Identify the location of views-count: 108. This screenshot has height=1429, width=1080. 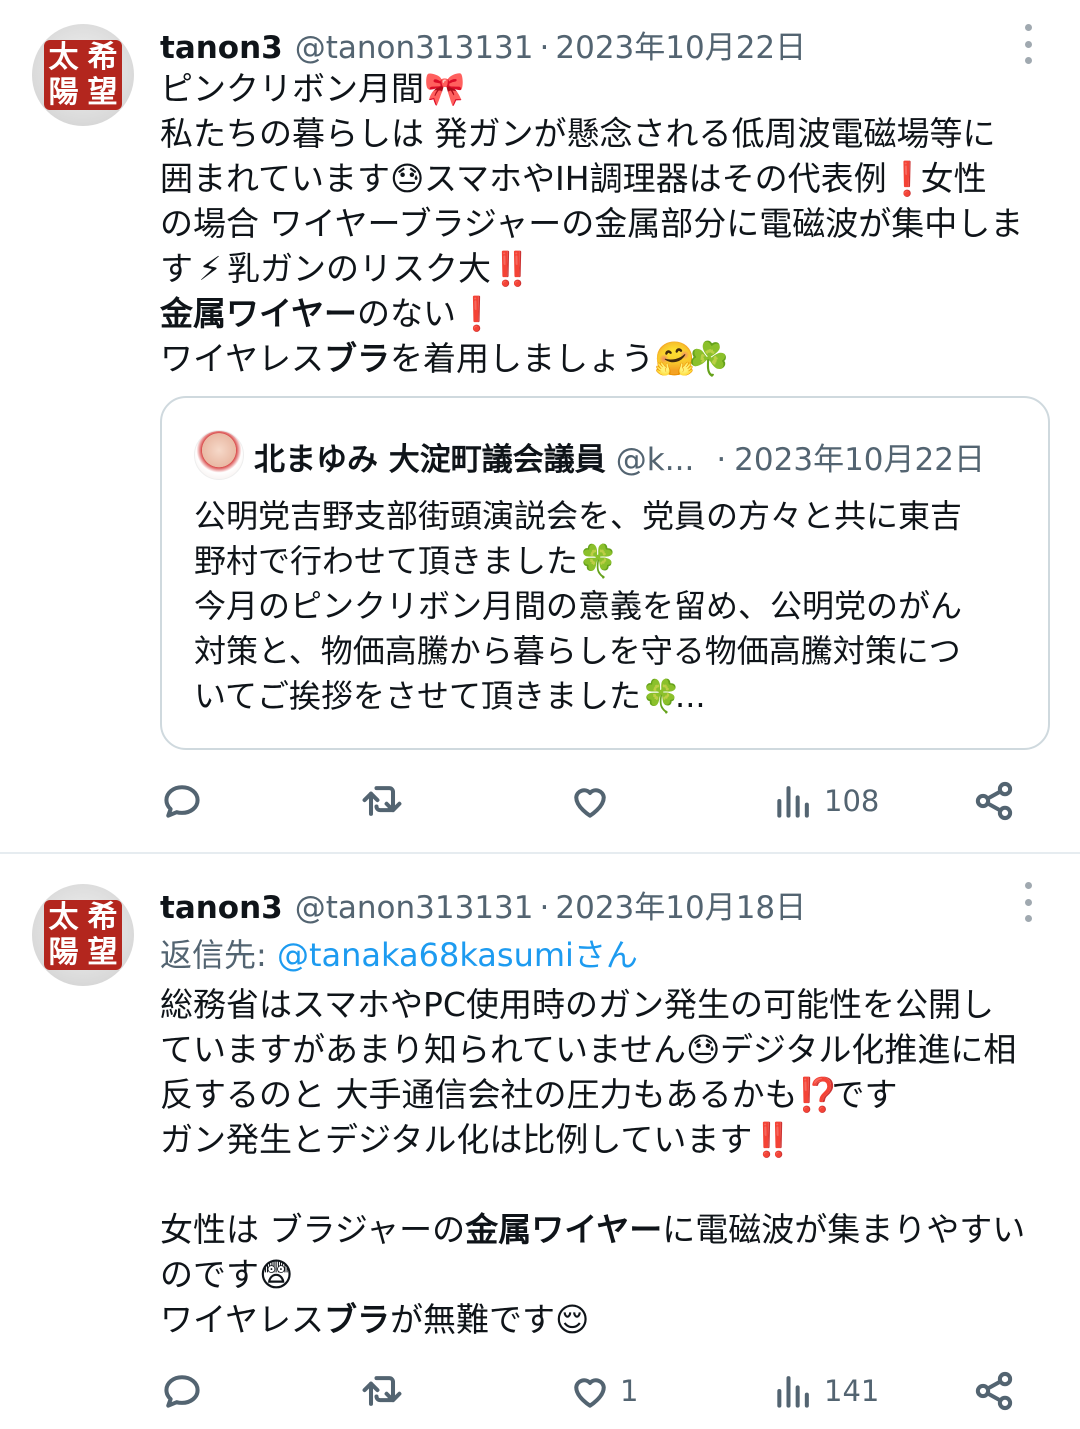
(852, 801).